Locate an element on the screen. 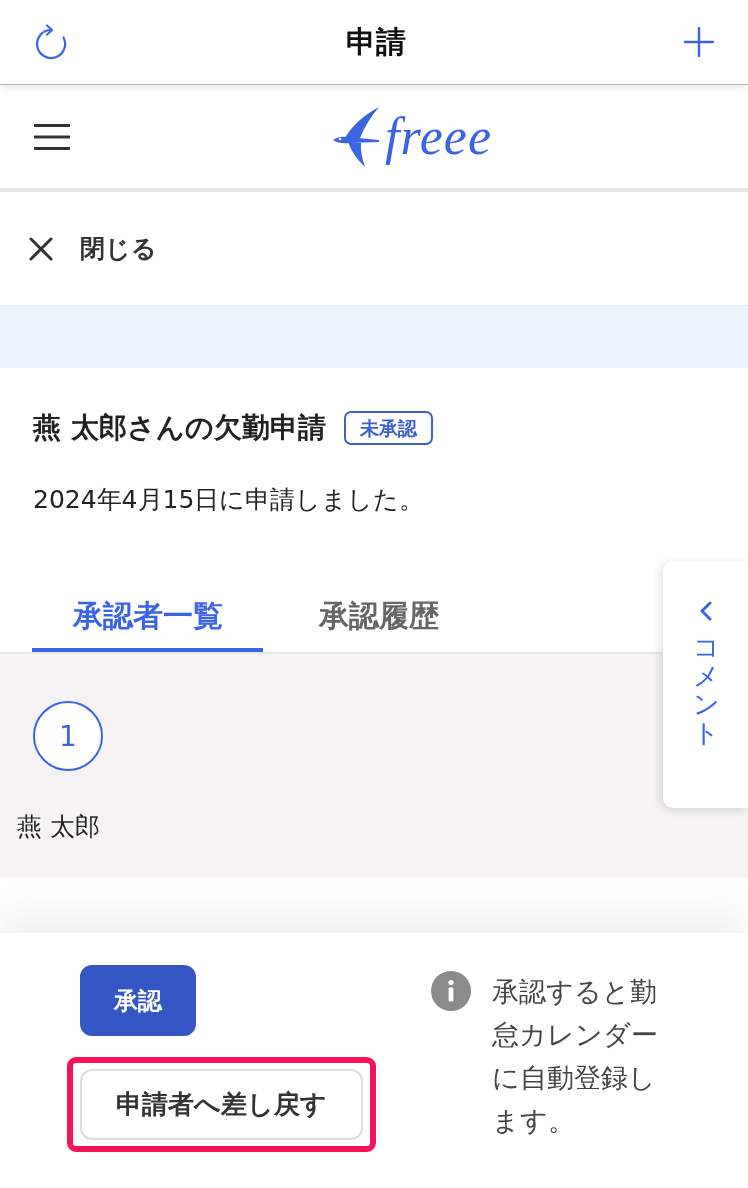  plus-icon is located at coordinates (699, 42).